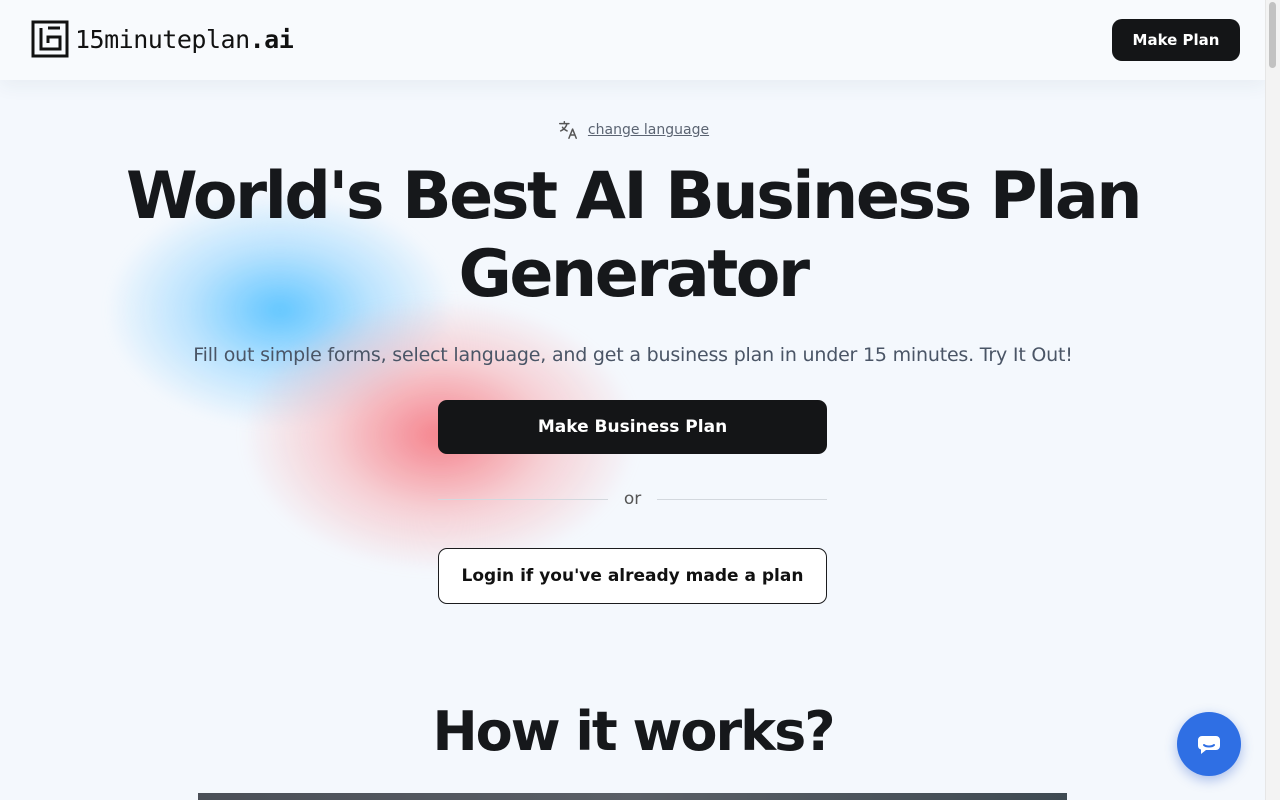  I want to click on divider-line-left, so click(523, 499).